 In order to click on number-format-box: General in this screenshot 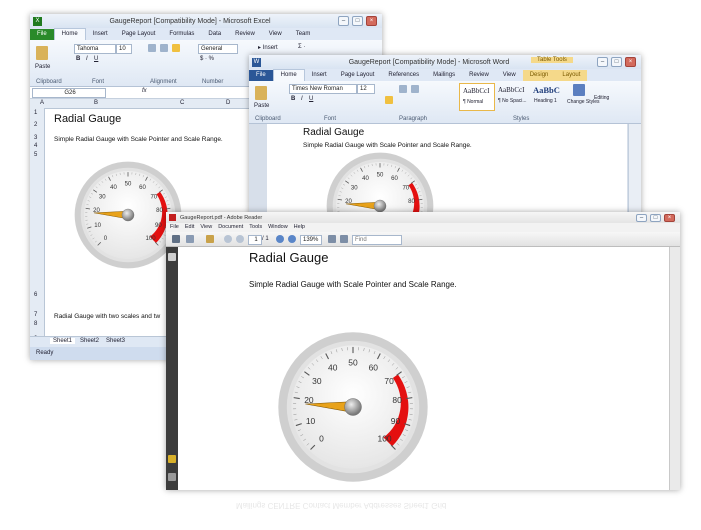, I will do `click(218, 49)`.